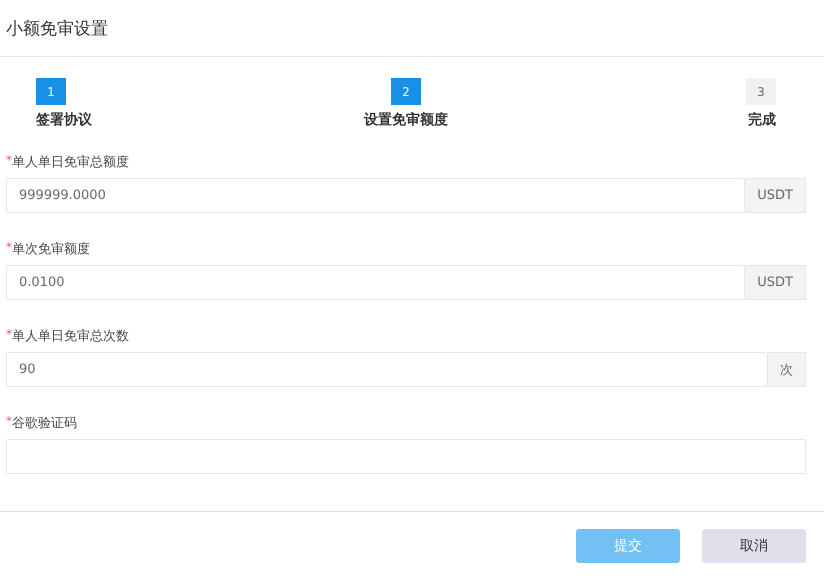 The height and width of the screenshot is (580, 824). I want to click on step-number: 2, so click(405, 91).